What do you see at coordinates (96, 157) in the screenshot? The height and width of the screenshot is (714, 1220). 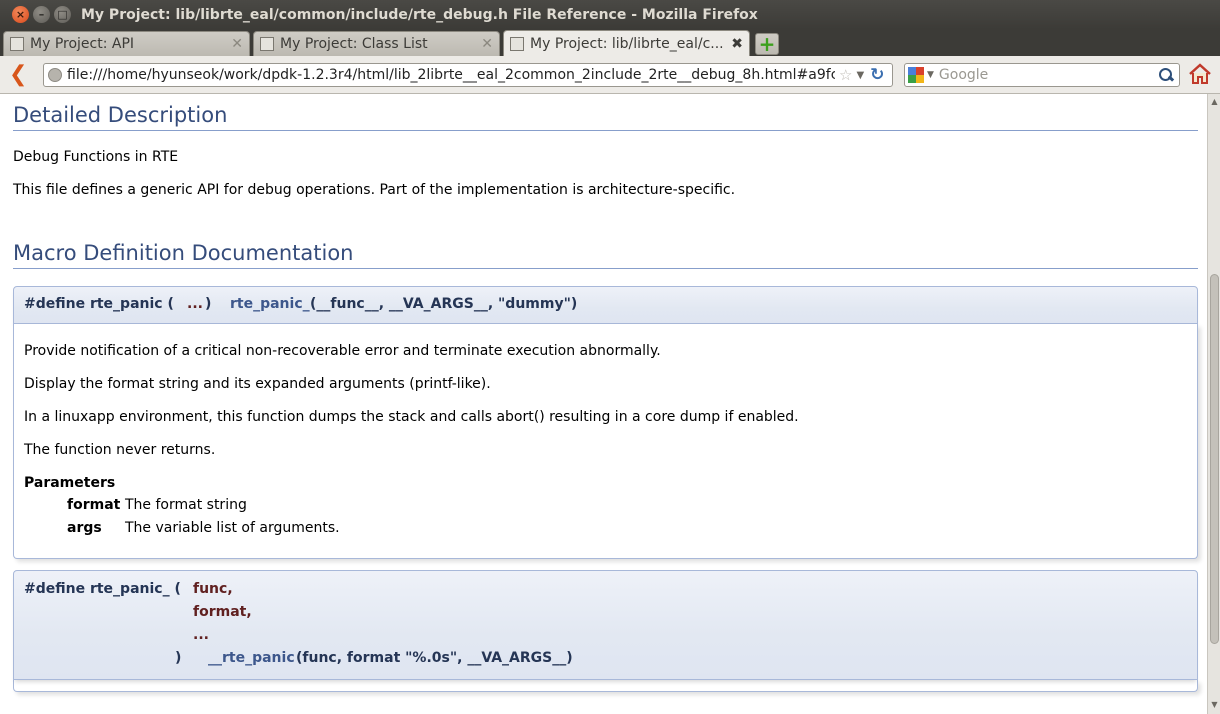 I see `brief-text: Debug Functions in RTE` at bounding box center [96, 157].